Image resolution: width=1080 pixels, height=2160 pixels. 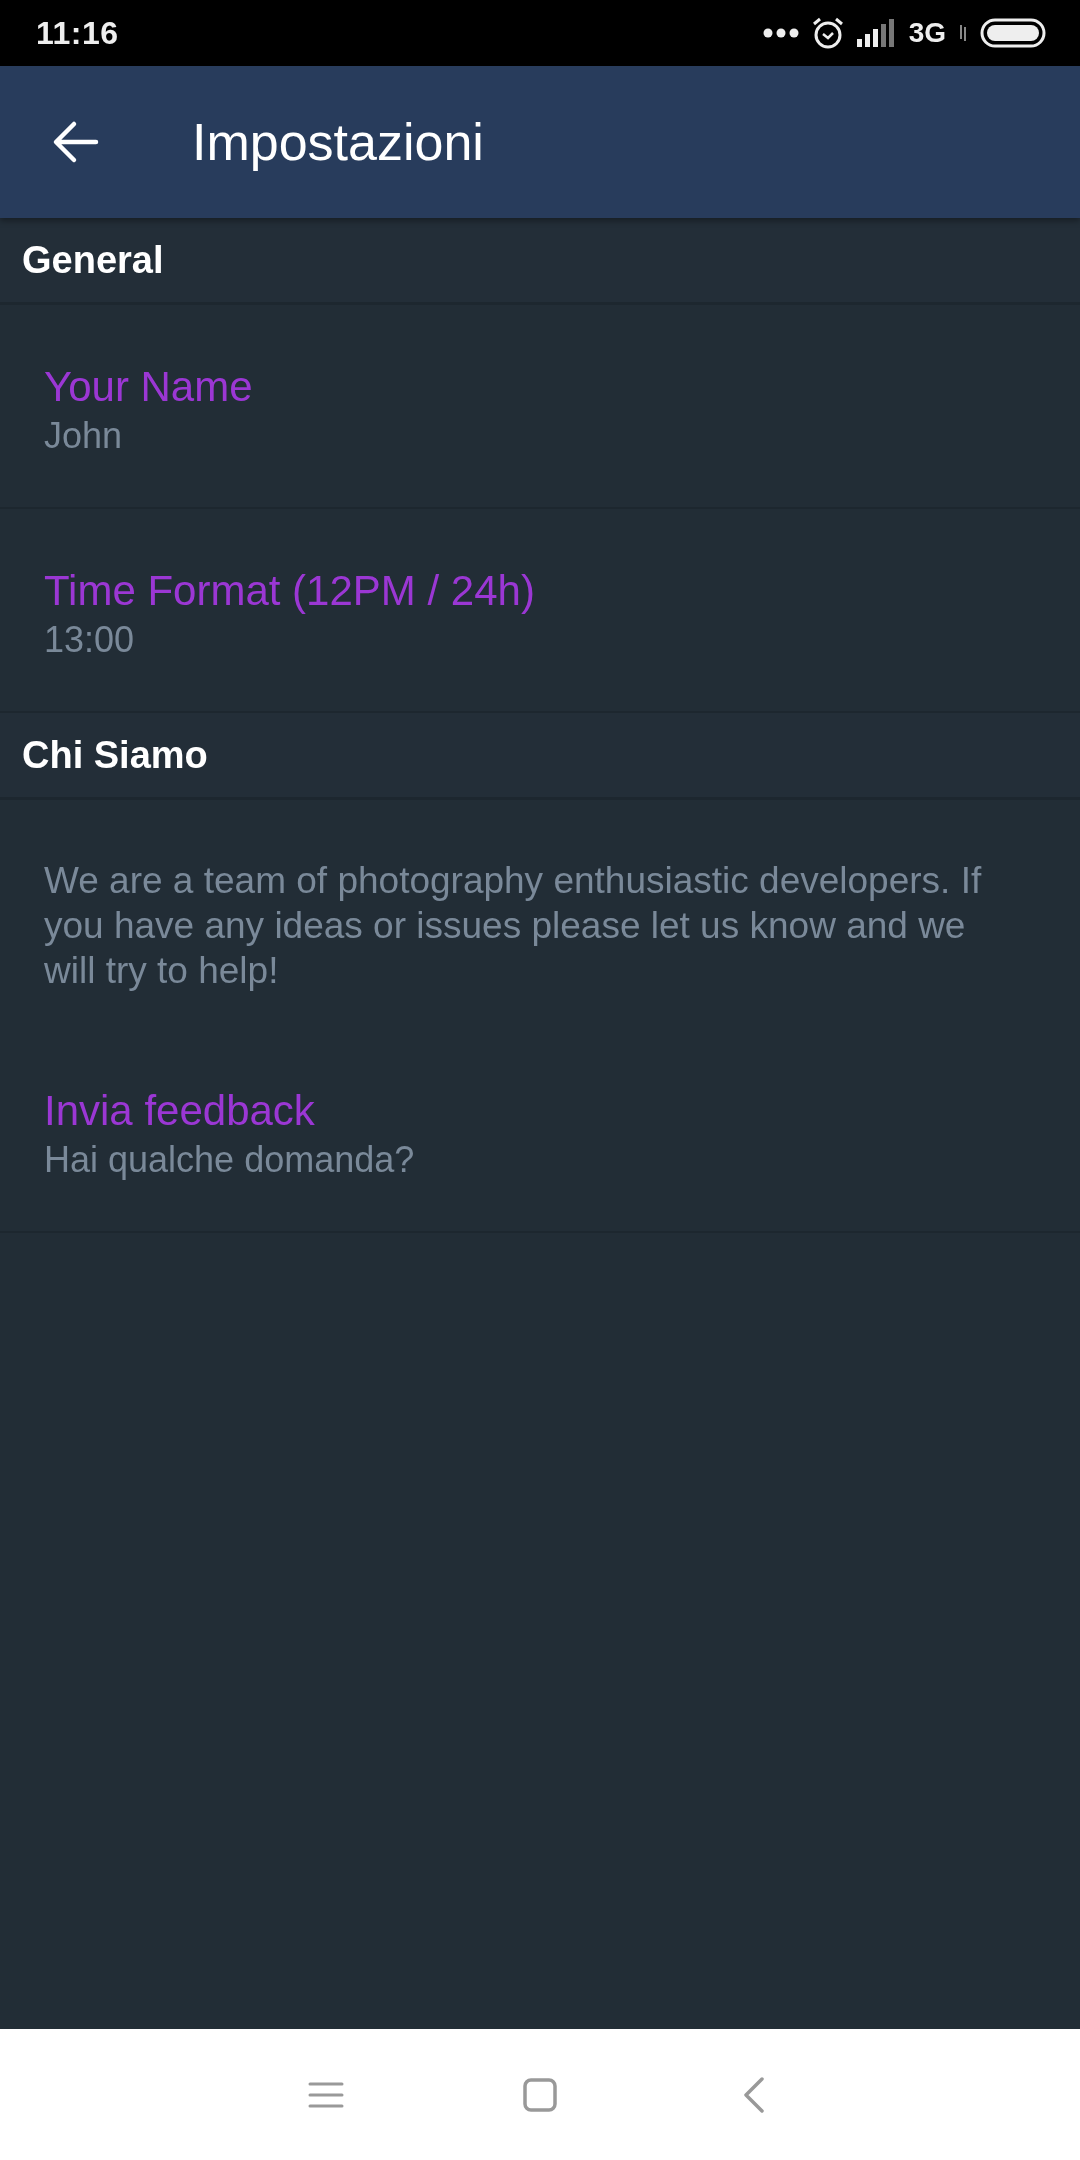 I want to click on network-type: 3G, so click(x=927, y=33).